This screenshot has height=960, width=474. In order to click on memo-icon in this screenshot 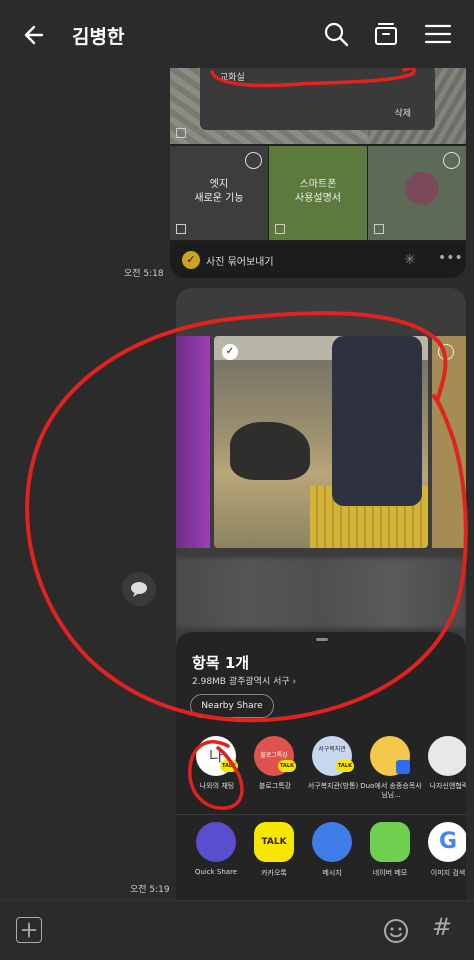, I will do `click(390, 842)`.